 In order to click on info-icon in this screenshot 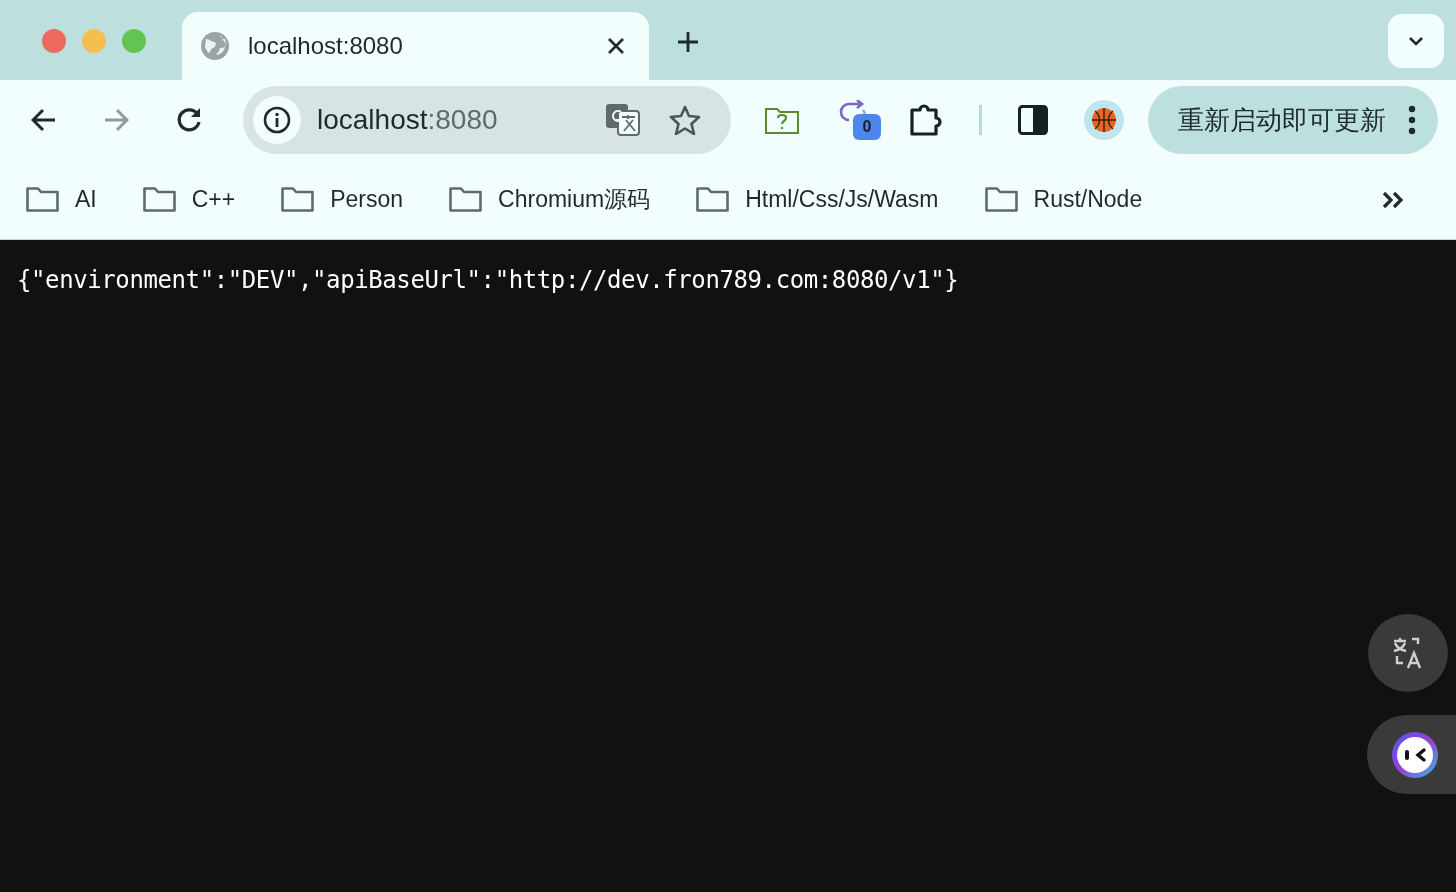, I will do `click(277, 120)`.